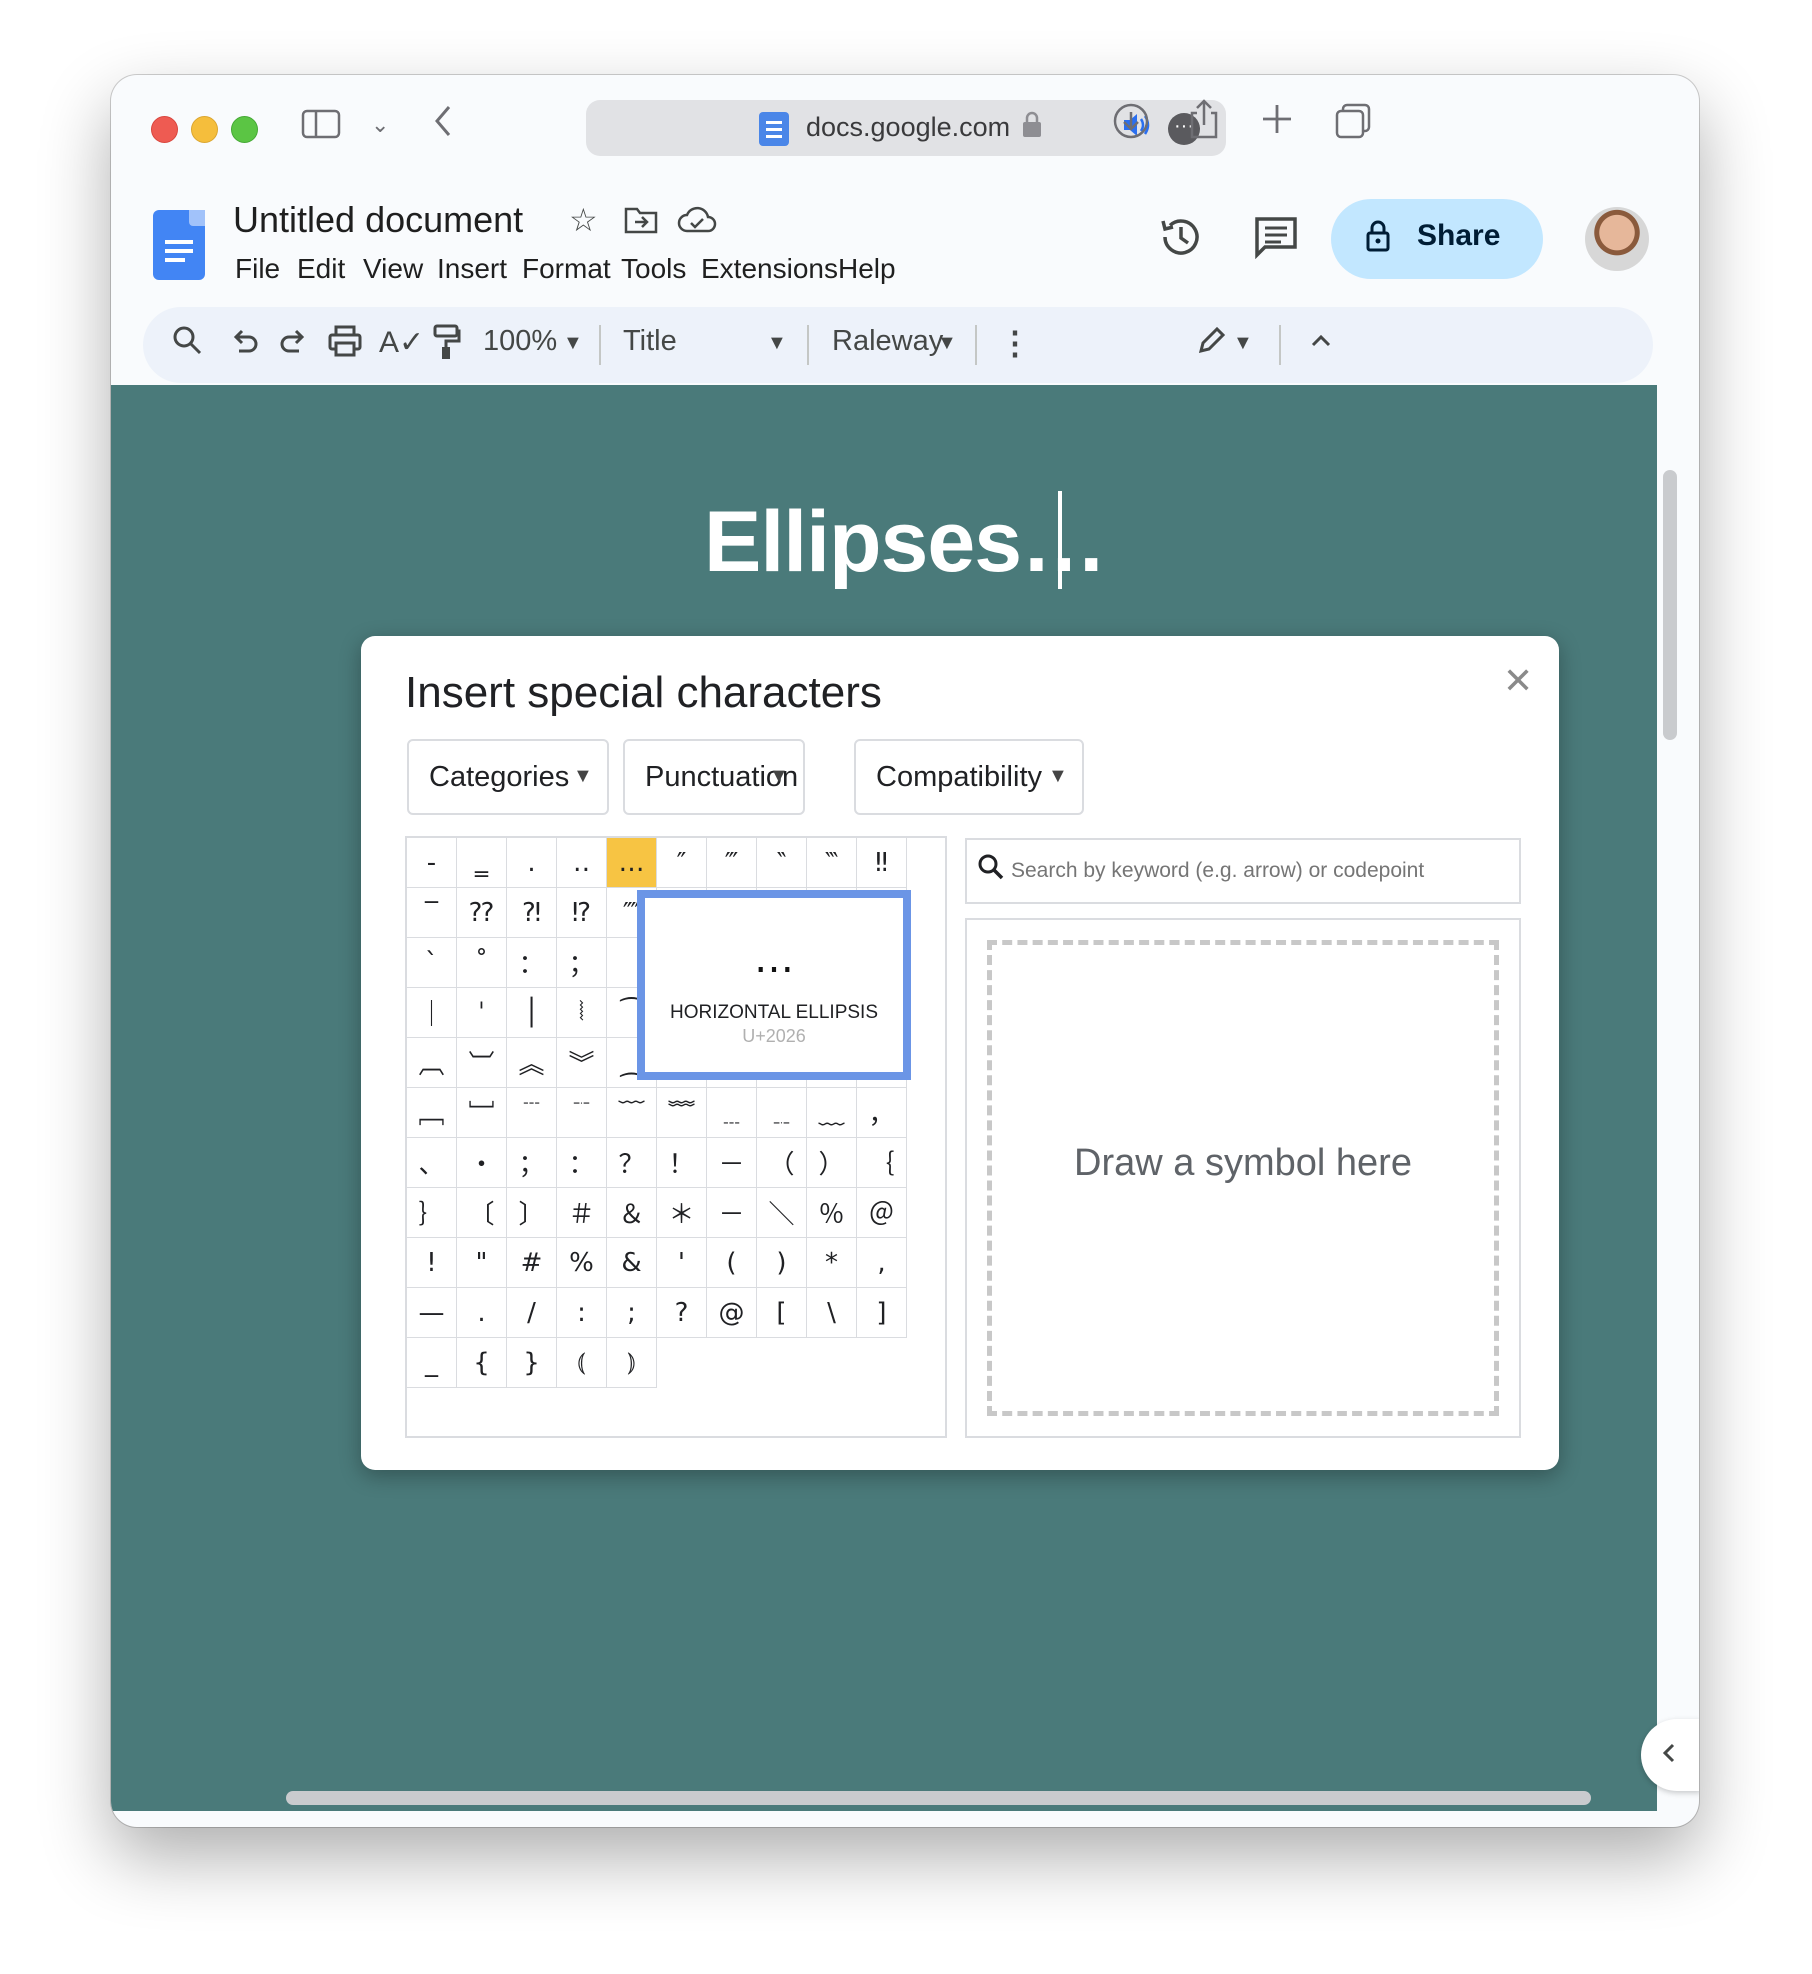 This screenshot has width=1812, height=1974. What do you see at coordinates (443, 125) in the screenshot?
I see `back-icon` at bounding box center [443, 125].